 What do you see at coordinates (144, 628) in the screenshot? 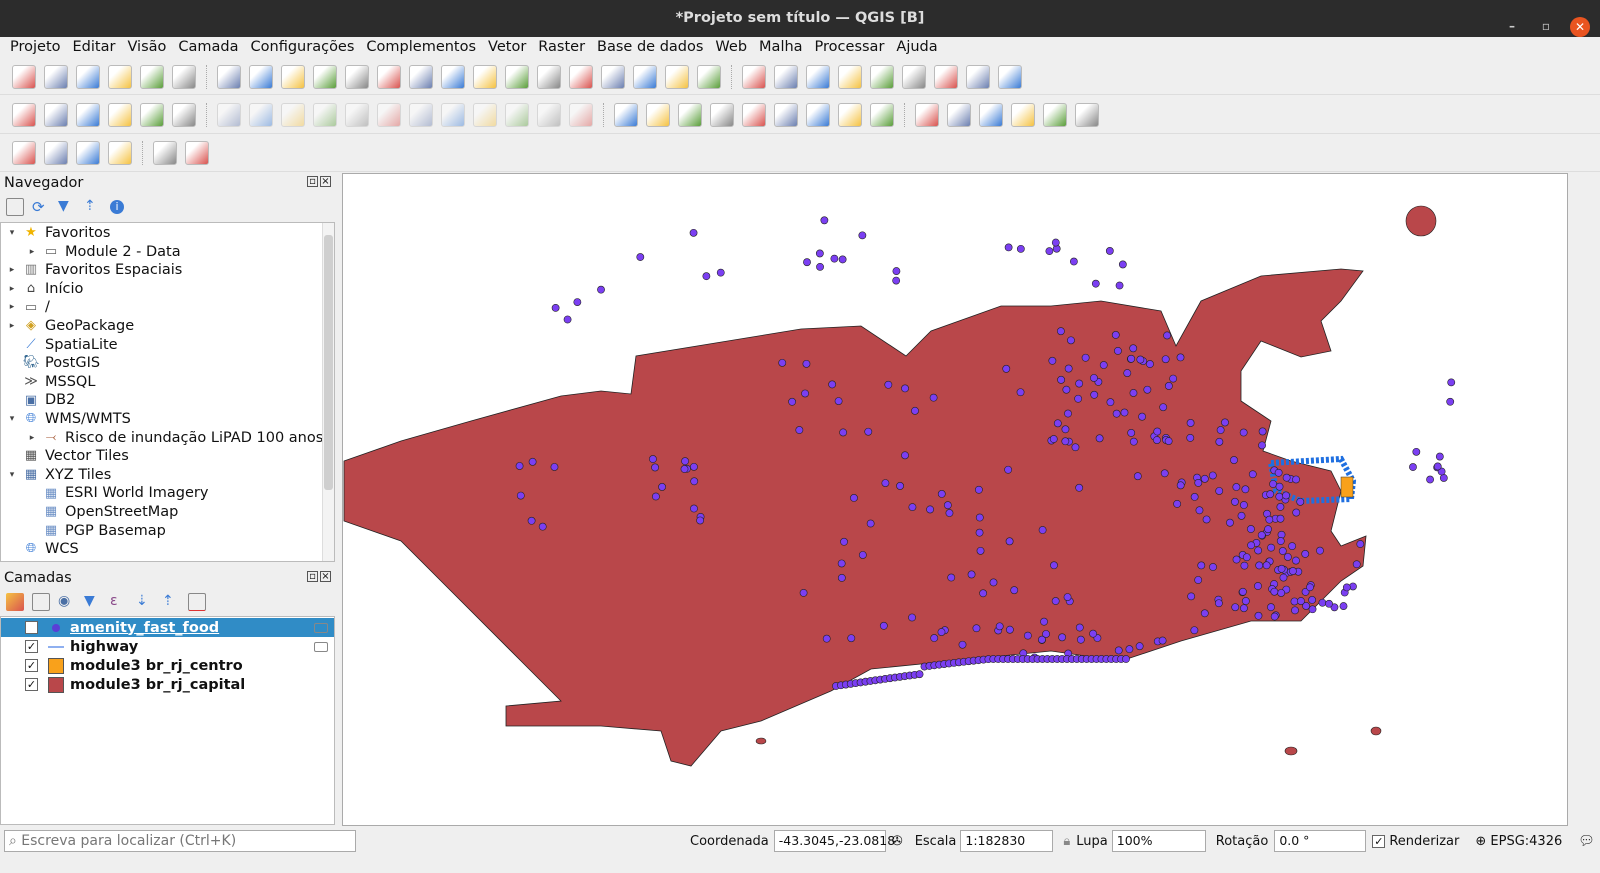
I see `layer-name: amenity_fast_food` at bounding box center [144, 628].